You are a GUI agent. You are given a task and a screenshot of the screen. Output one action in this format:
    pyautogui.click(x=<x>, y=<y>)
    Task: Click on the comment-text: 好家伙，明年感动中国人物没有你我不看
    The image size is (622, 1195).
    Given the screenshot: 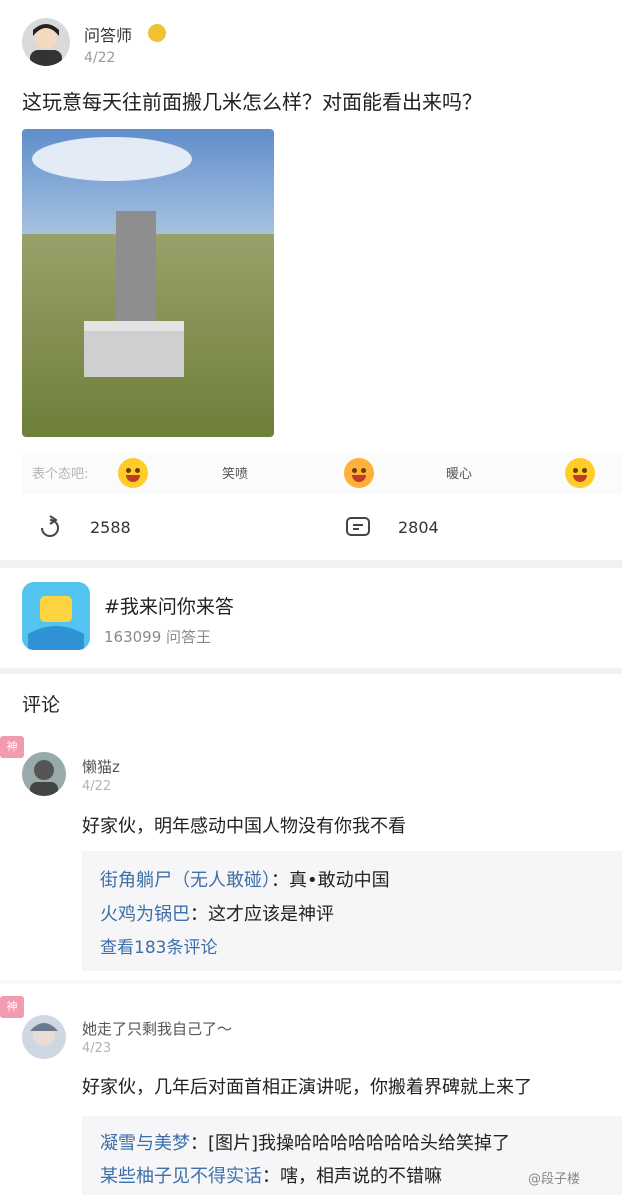 What is the action you would take?
    pyautogui.click(x=244, y=826)
    